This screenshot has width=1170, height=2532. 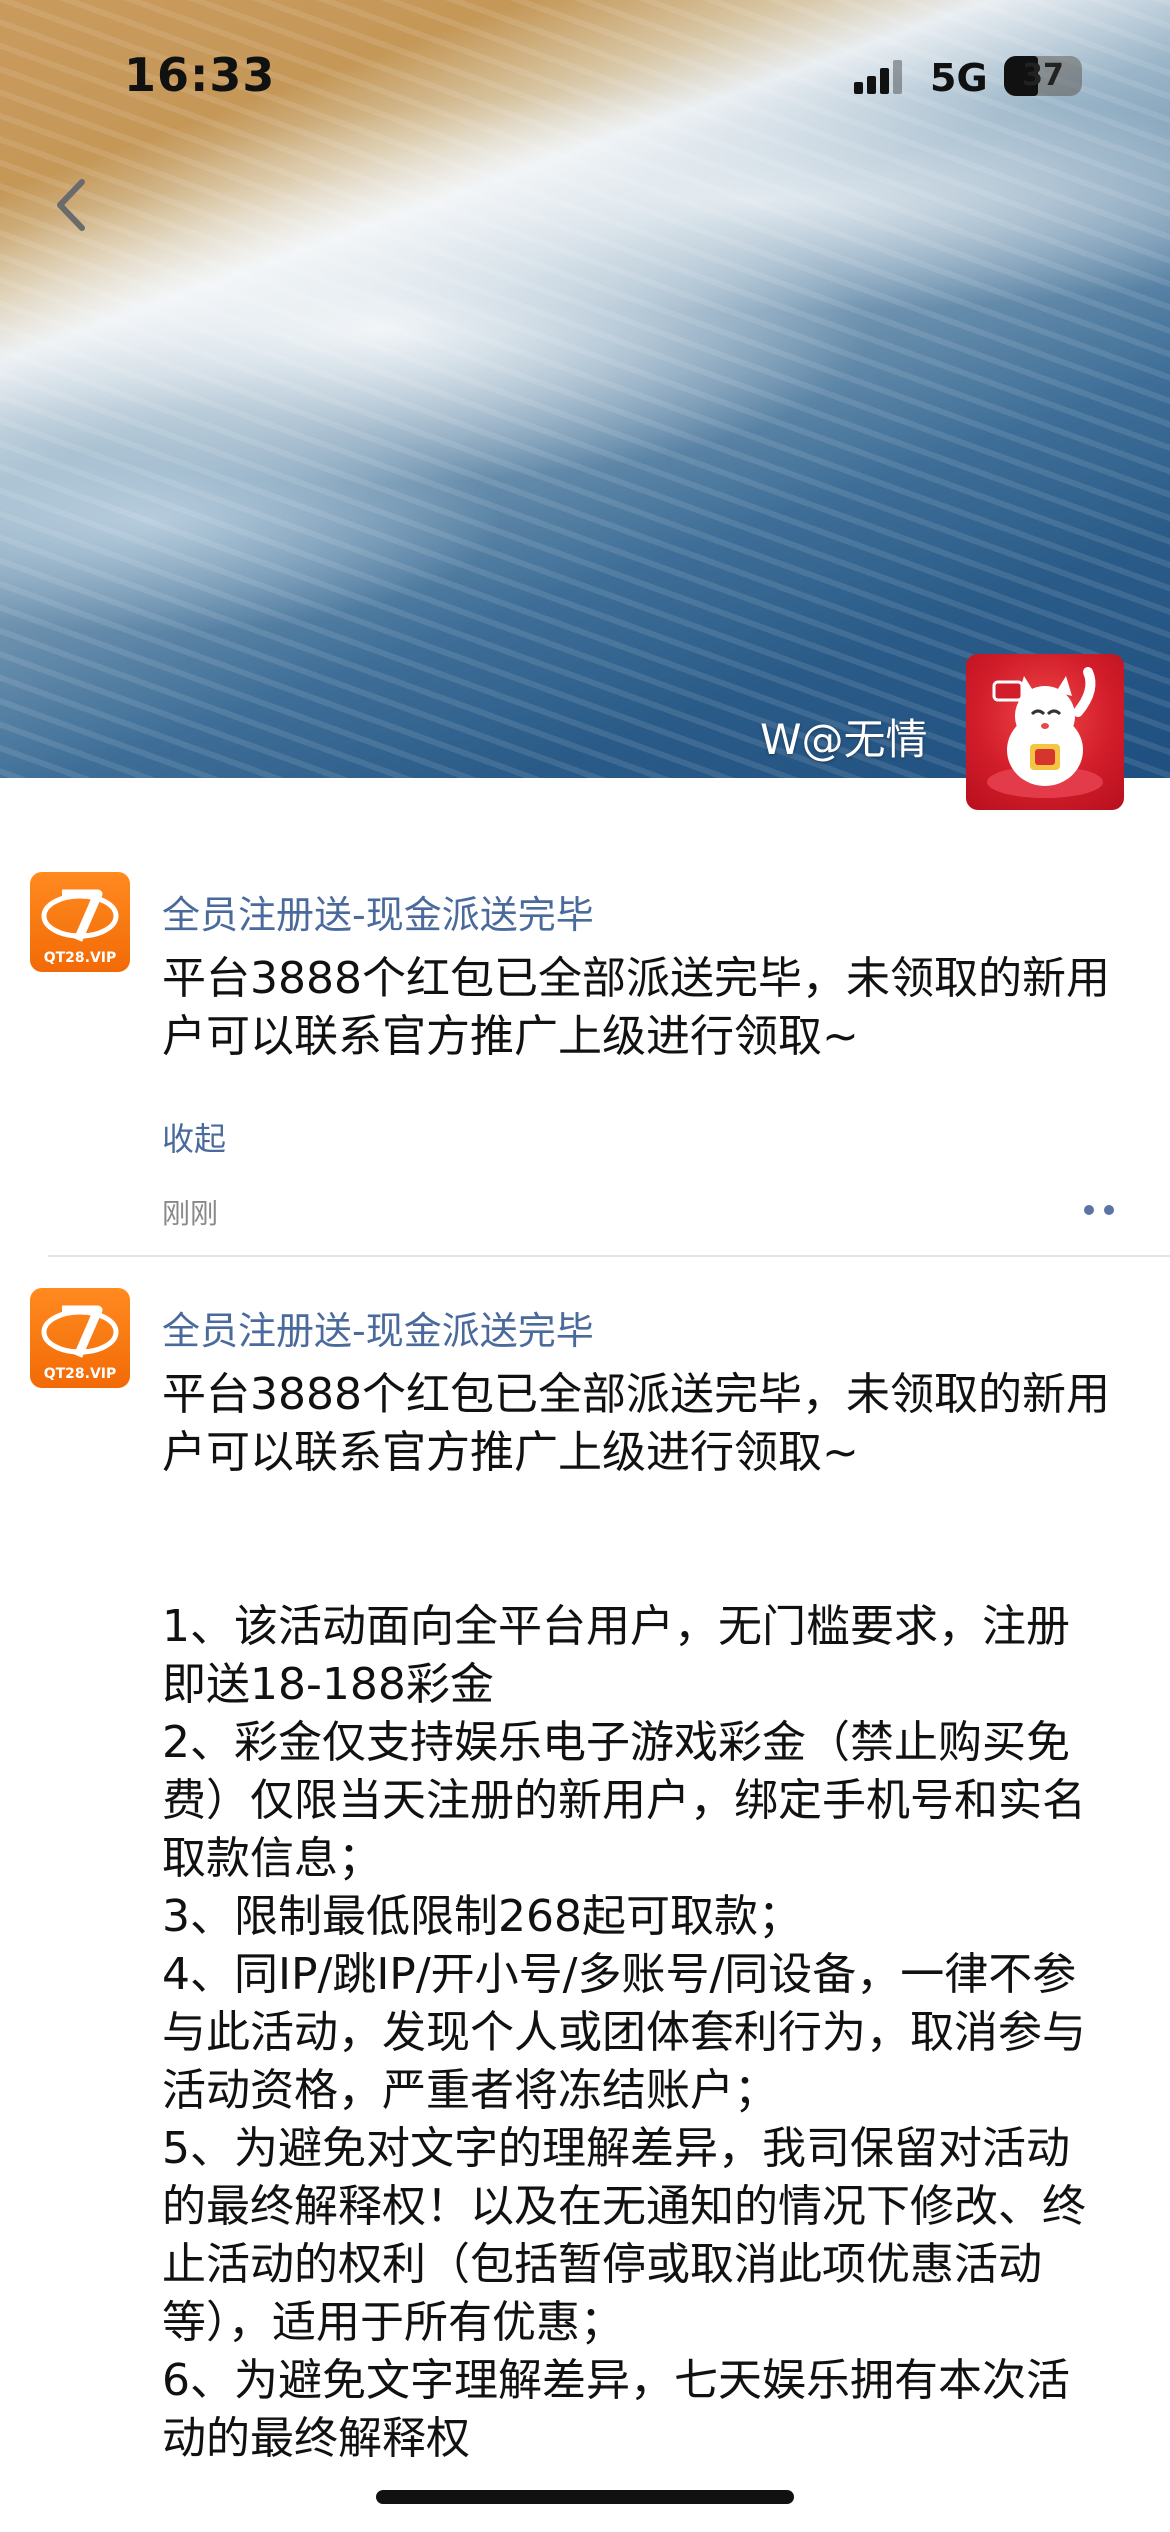 I want to click on post-body: 平台3888个红包已全部派送完毕，未领取的新用户可以联系官方推广上级进行领取~, so click(x=636, y=1007).